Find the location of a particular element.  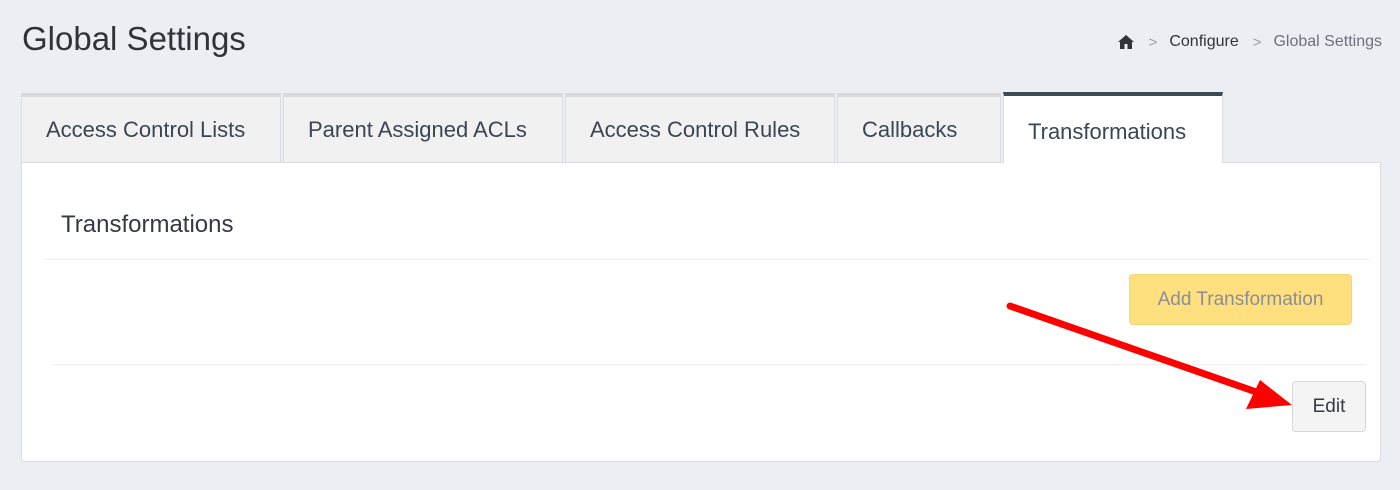

edit-button: Edit is located at coordinates (1329, 406).